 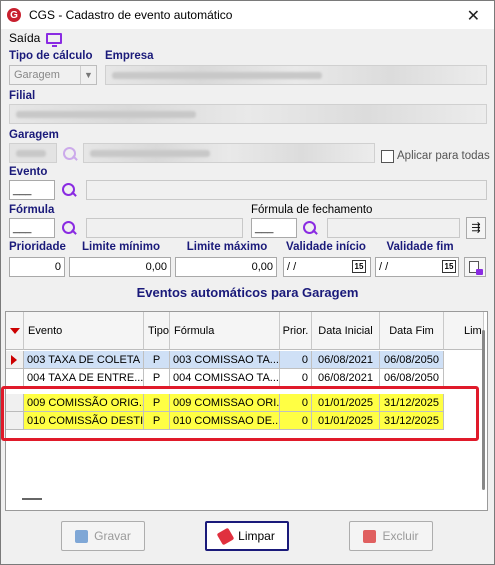 I want to click on col-header-lim: Lim, so click(x=464, y=331).